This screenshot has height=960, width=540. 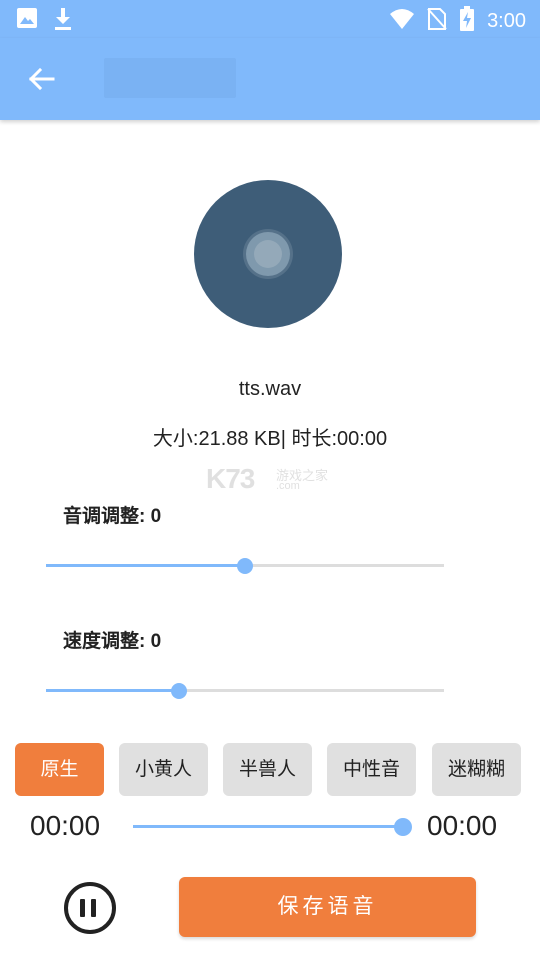 What do you see at coordinates (270, 19) in the screenshot?
I see `status-bar: 3:00` at bounding box center [270, 19].